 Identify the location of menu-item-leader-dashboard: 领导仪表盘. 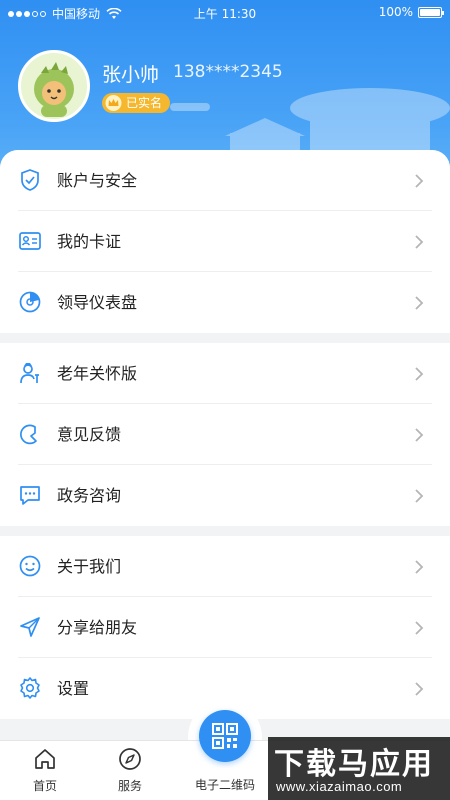
(225, 302).